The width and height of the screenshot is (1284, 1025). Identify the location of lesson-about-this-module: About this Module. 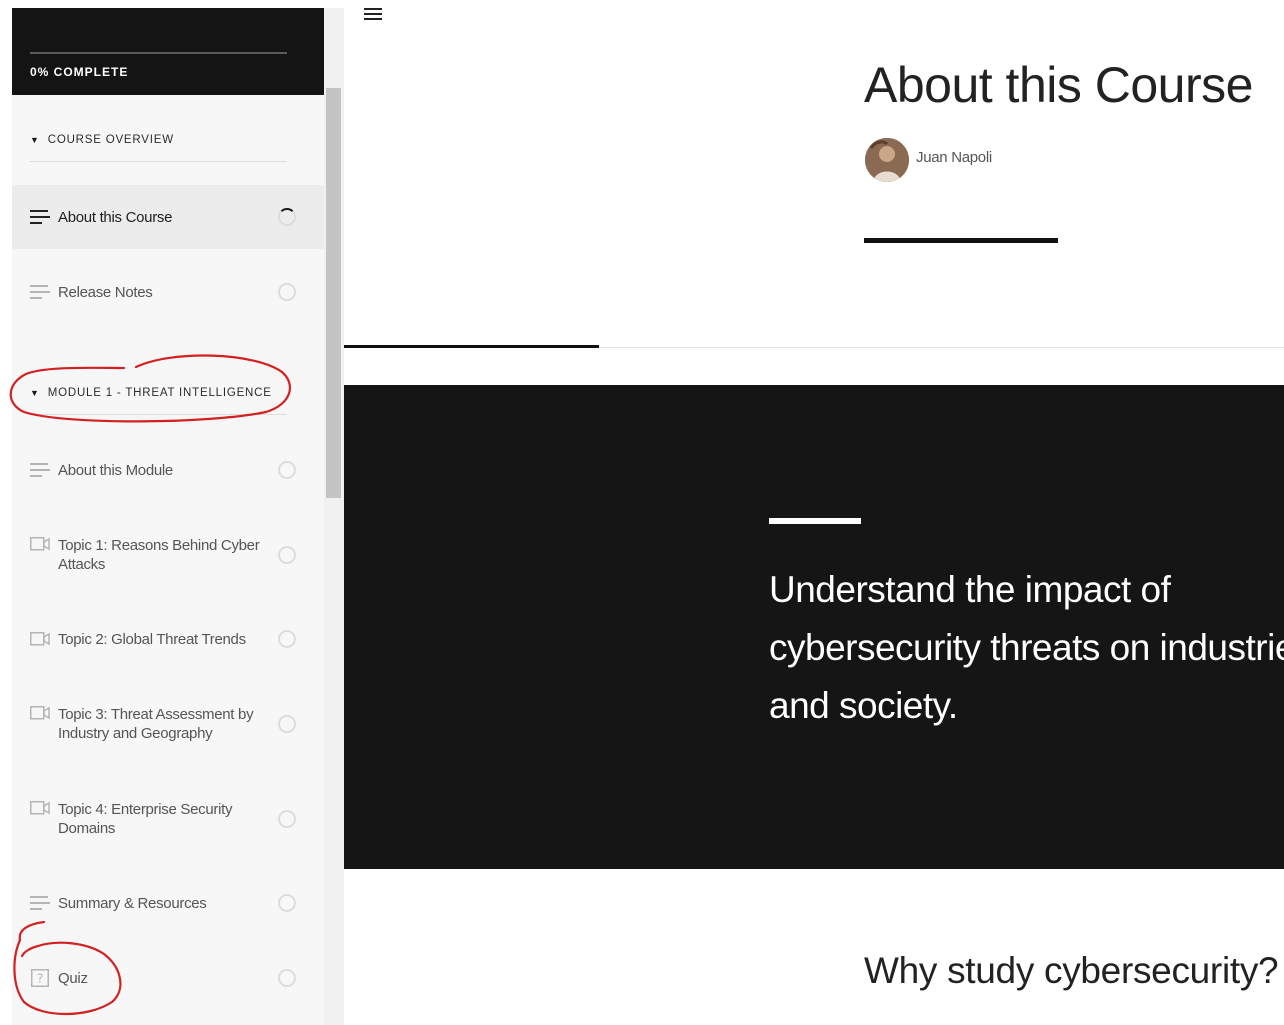
(168, 470).